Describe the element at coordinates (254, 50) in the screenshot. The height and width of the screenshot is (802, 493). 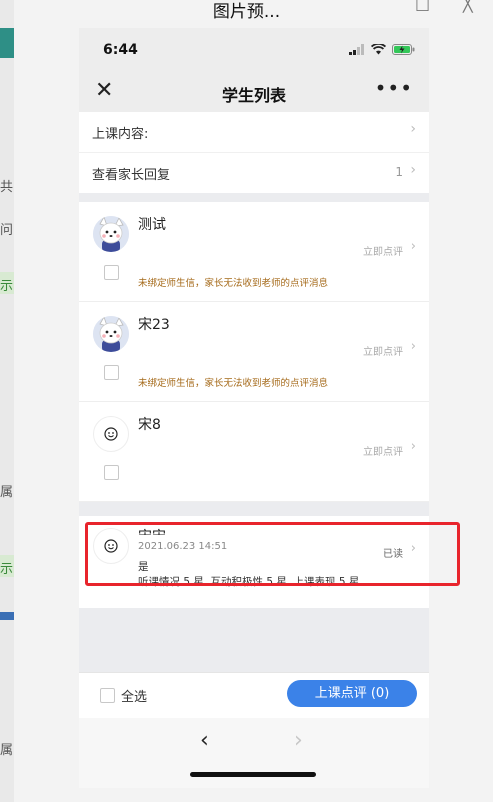
I see `status-bar: 6:44` at that location.